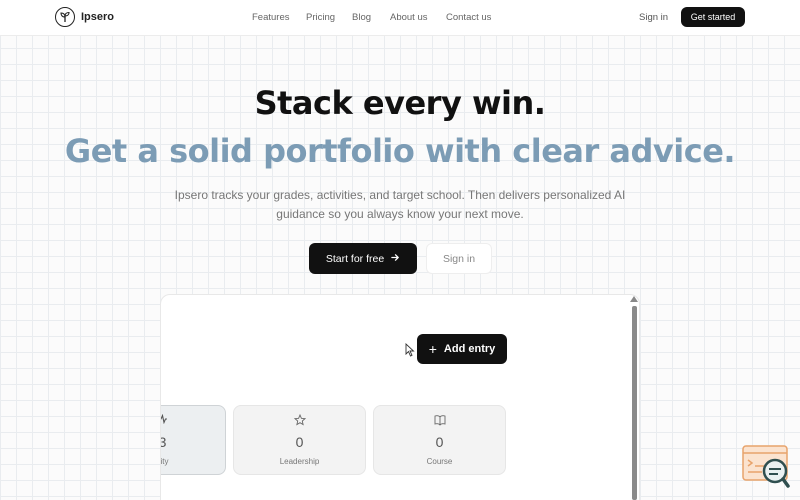  What do you see at coordinates (400, 151) in the screenshot?
I see `hero-subtitle: Get a solid portfolio with clear advice.` at bounding box center [400, 151].